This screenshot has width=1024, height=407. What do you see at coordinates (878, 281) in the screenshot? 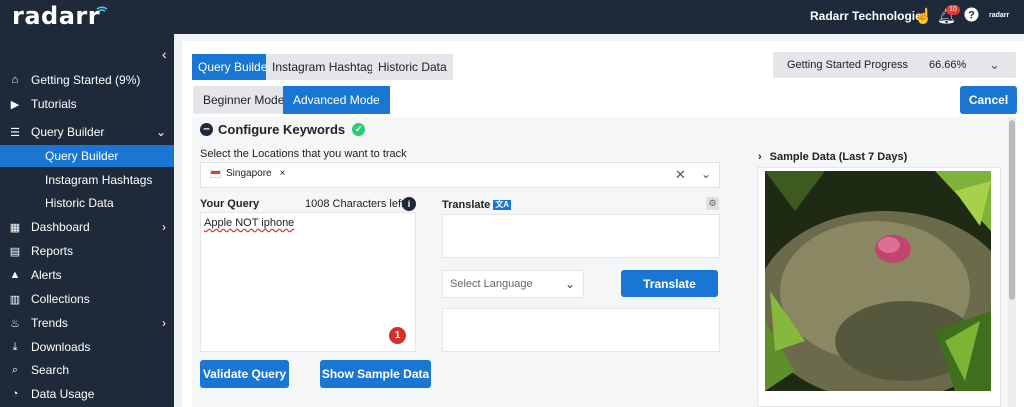
I see `sample-photo` at bounding box center [878, 281].